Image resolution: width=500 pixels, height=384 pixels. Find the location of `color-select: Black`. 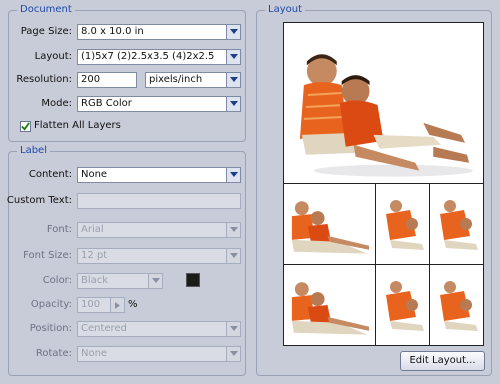

color-select: Black is located at coordinates (120, 281).